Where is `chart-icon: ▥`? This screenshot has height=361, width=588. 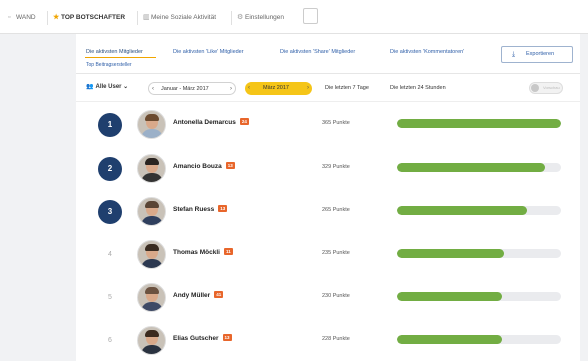
chart-icon: ▥ is located at coordinates (146, 17).